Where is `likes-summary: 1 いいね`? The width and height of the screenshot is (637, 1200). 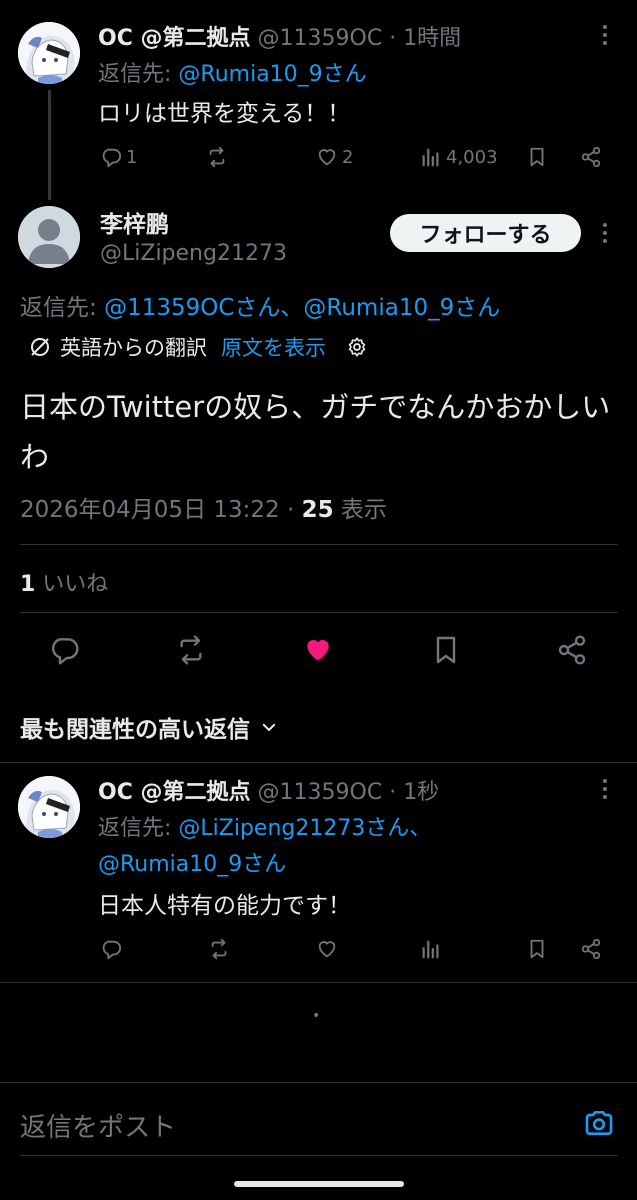
likes-summary: 1 いいね is located at coordinates (64, 582).